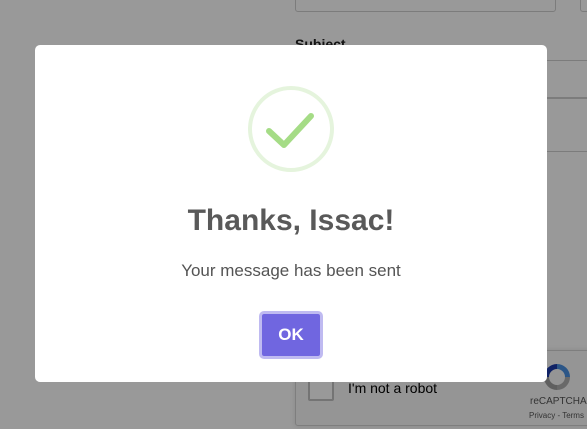 The width and height of the screenshot is (587, 429). I want to click on dialog-title: Thanks, Issac!, so click(291, 220).